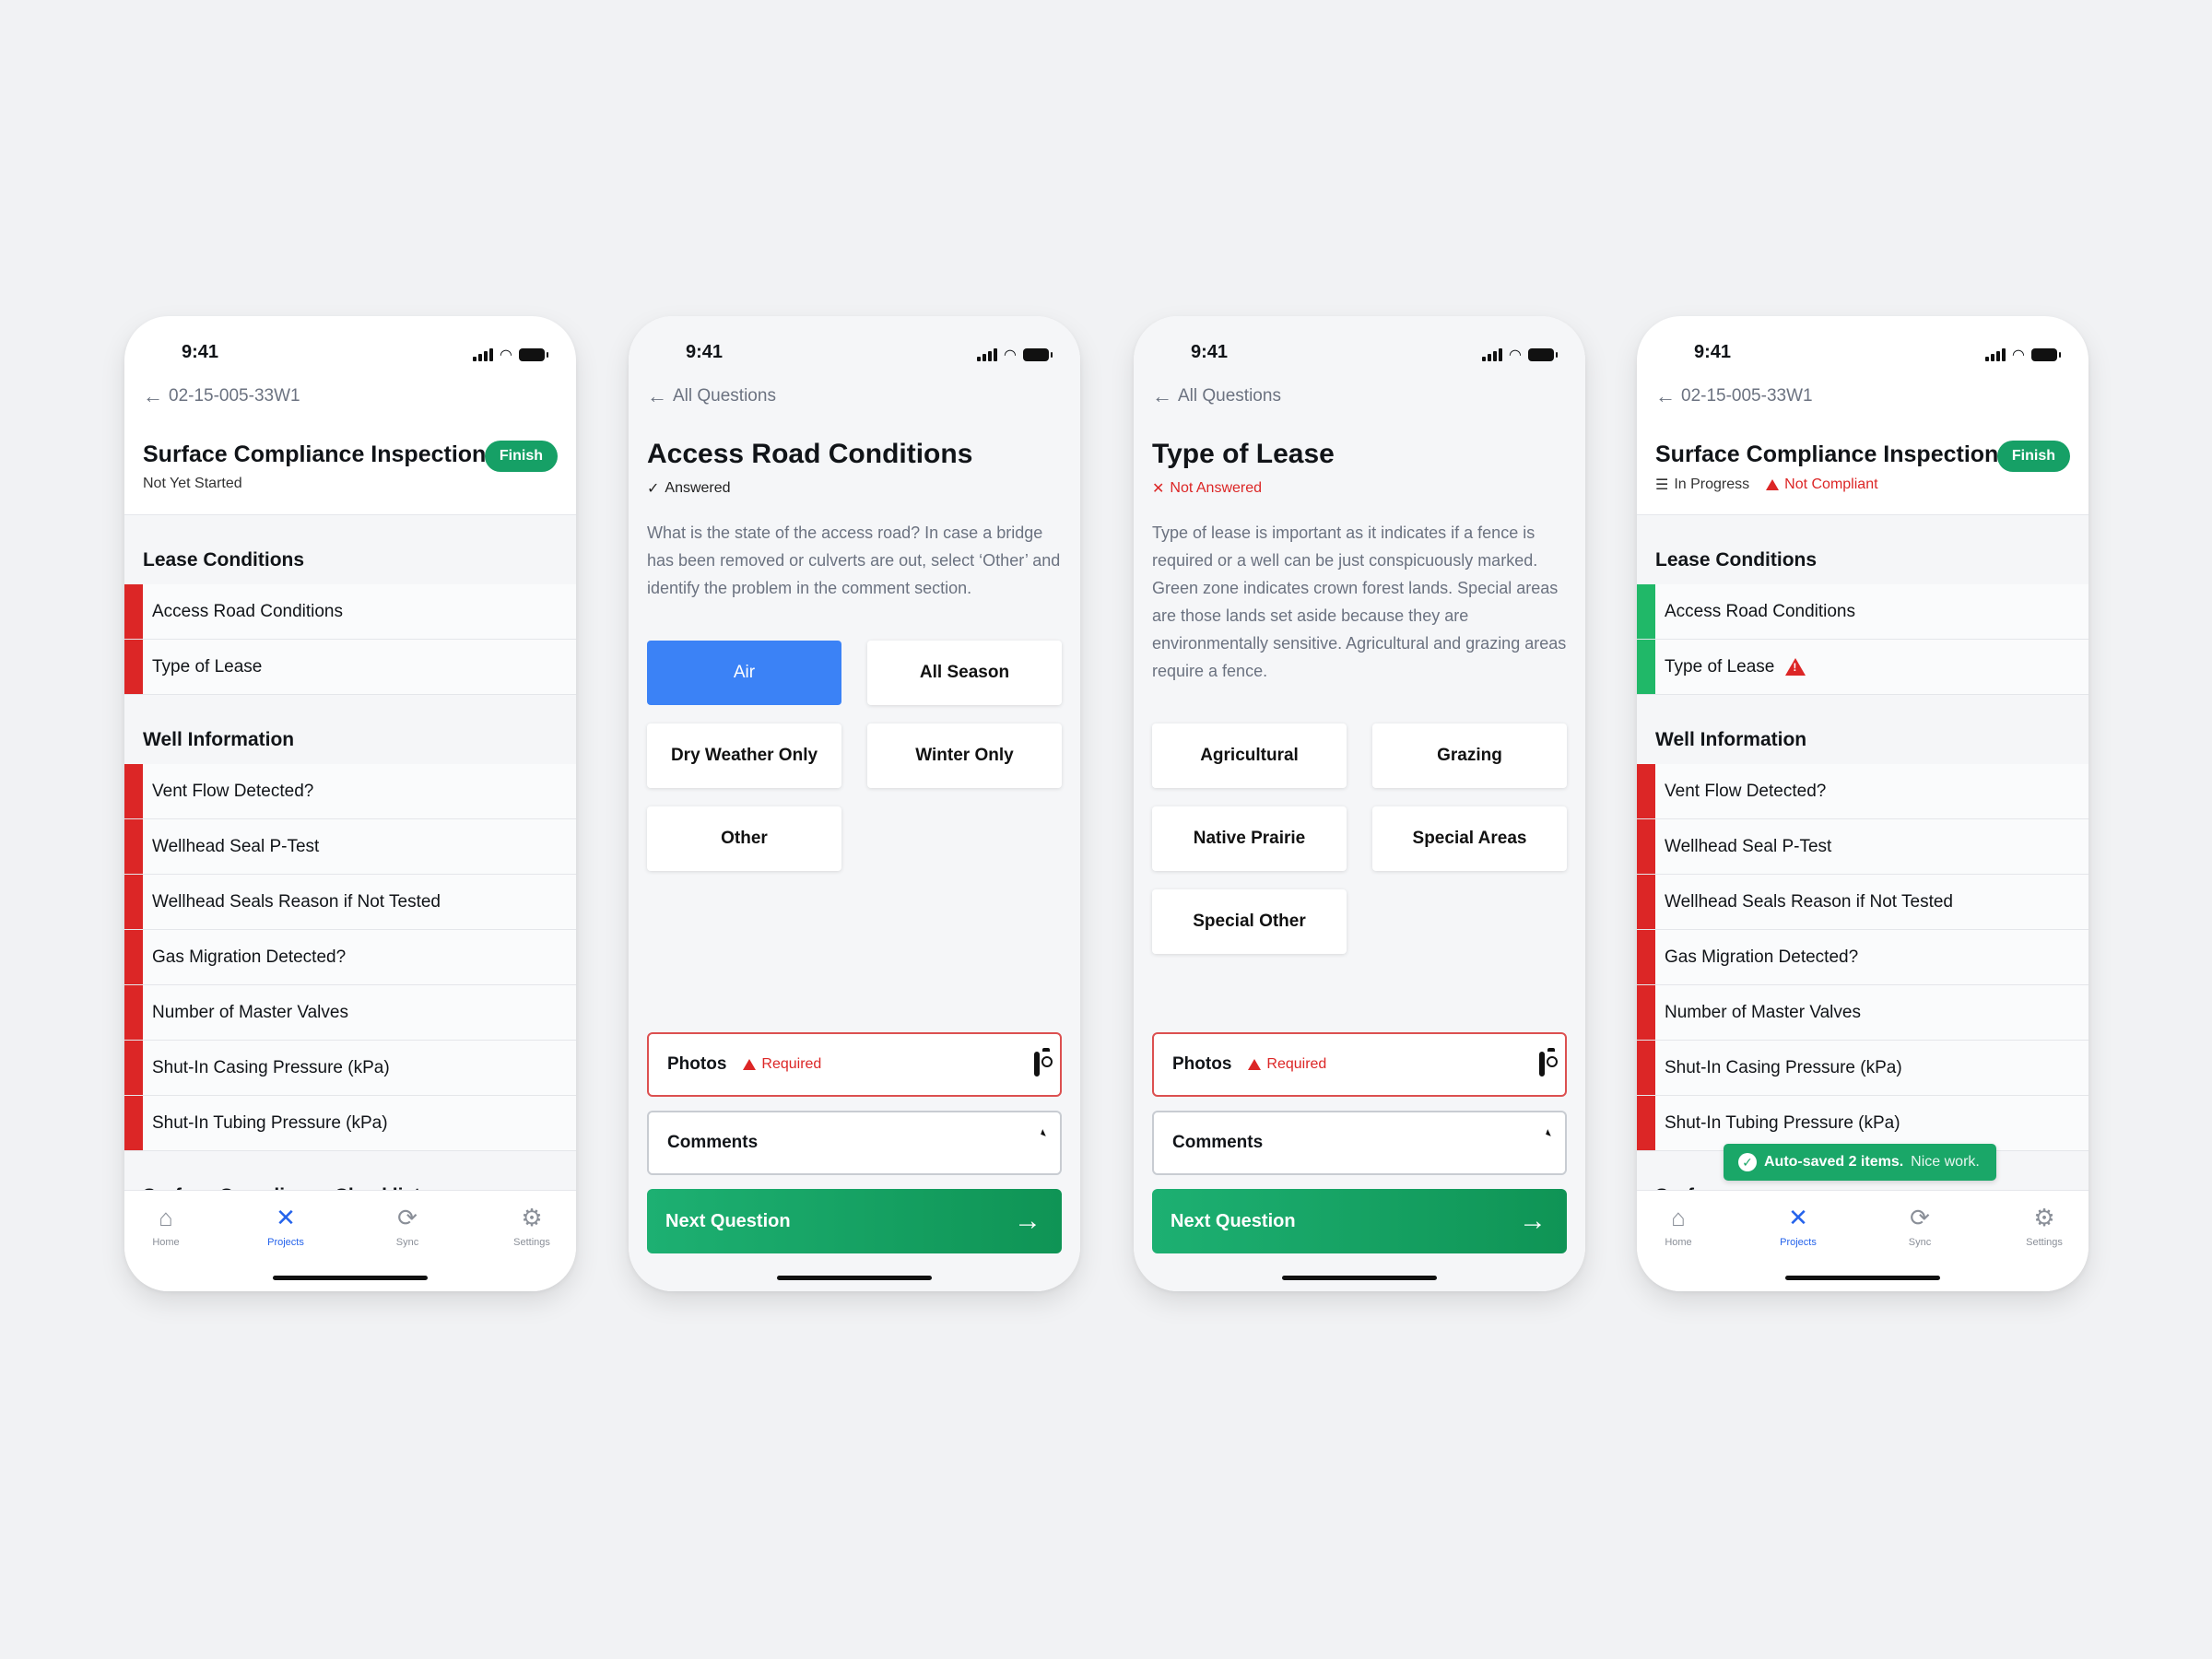 Image resolution: width=2212 pixels, height=1659 pixels. I want to click on list-item-label: Gas Migration Detected?, so click(1762, 957).